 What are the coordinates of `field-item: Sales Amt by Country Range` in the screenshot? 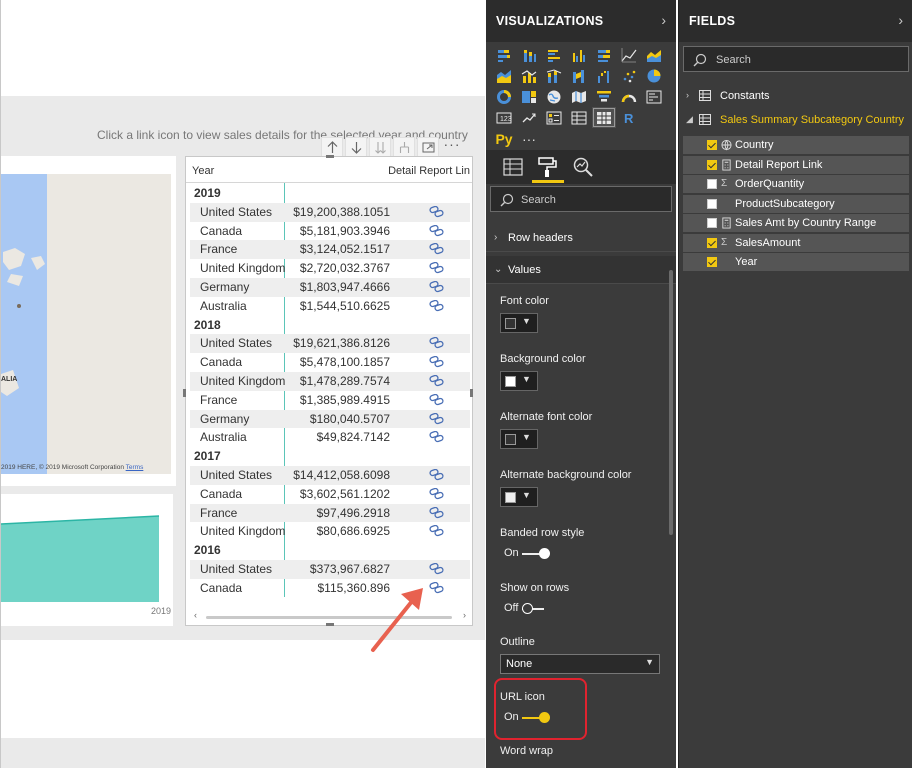 It's located at (796, 223).